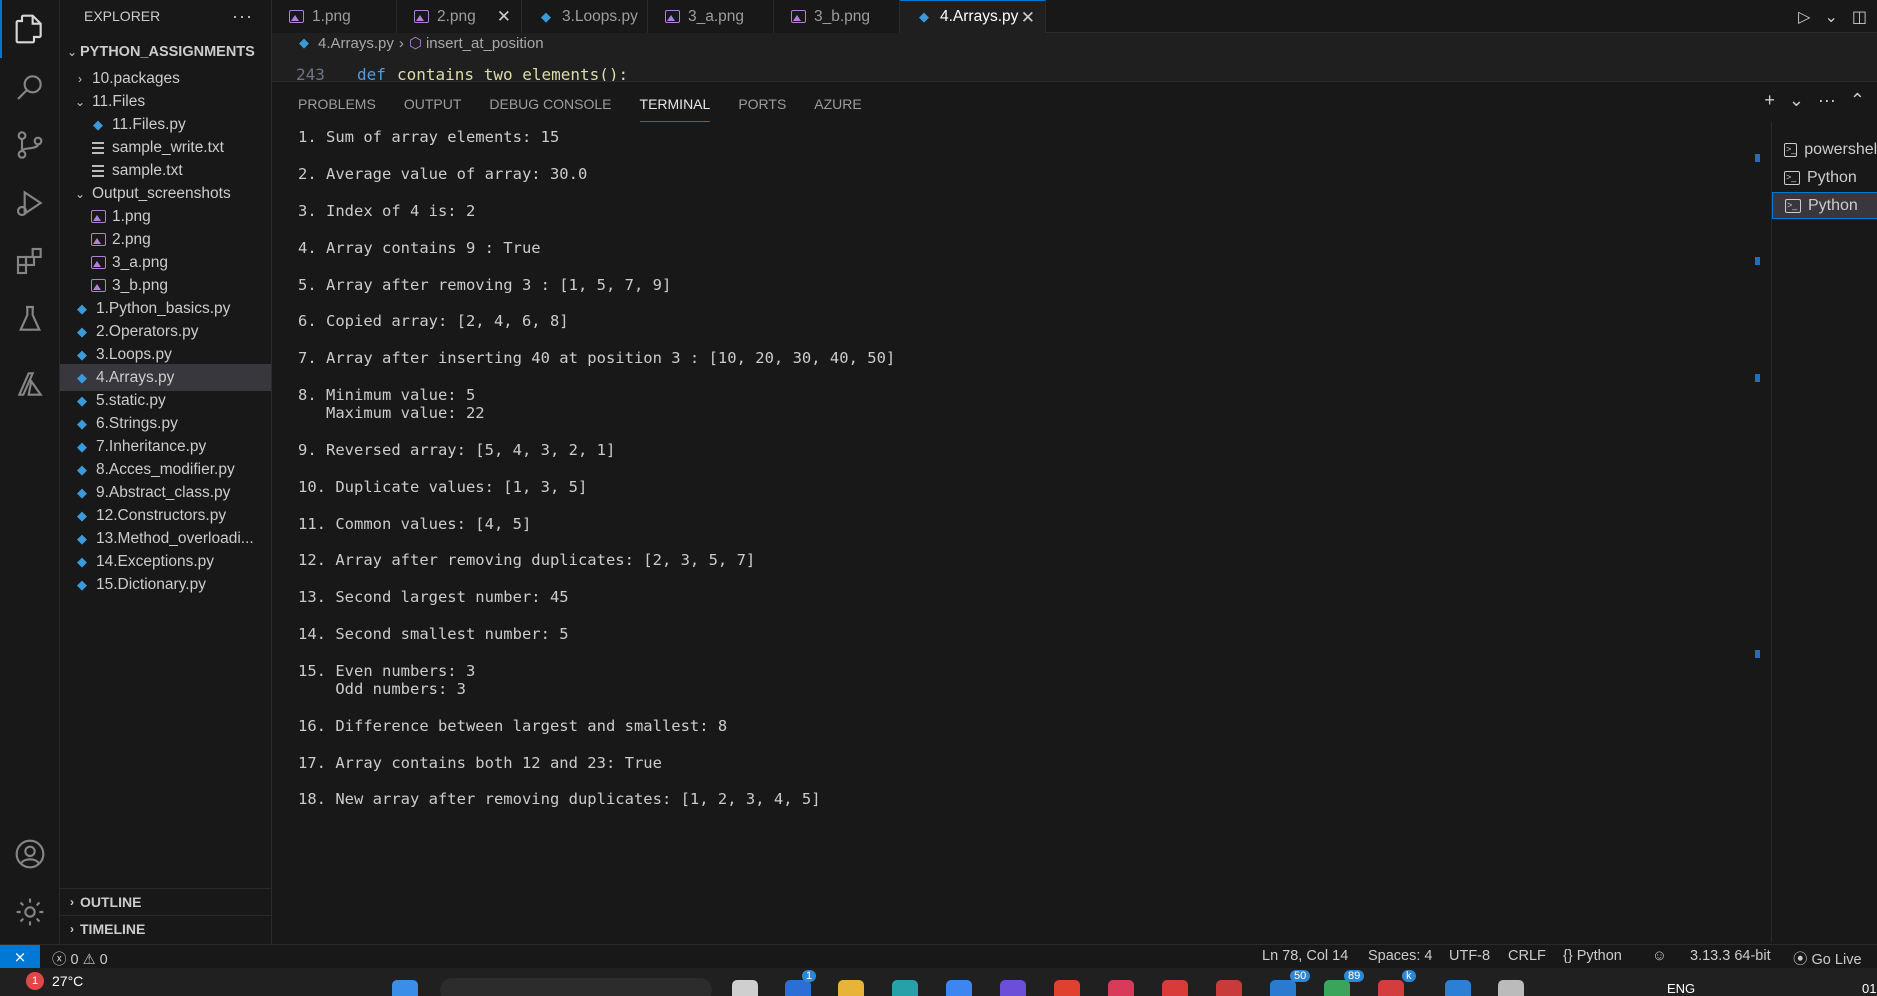  What do you see at coordinates (1757, 532) in the screenshot?
I see `terminal-scrollbar` at bounding box center [1757, 532].